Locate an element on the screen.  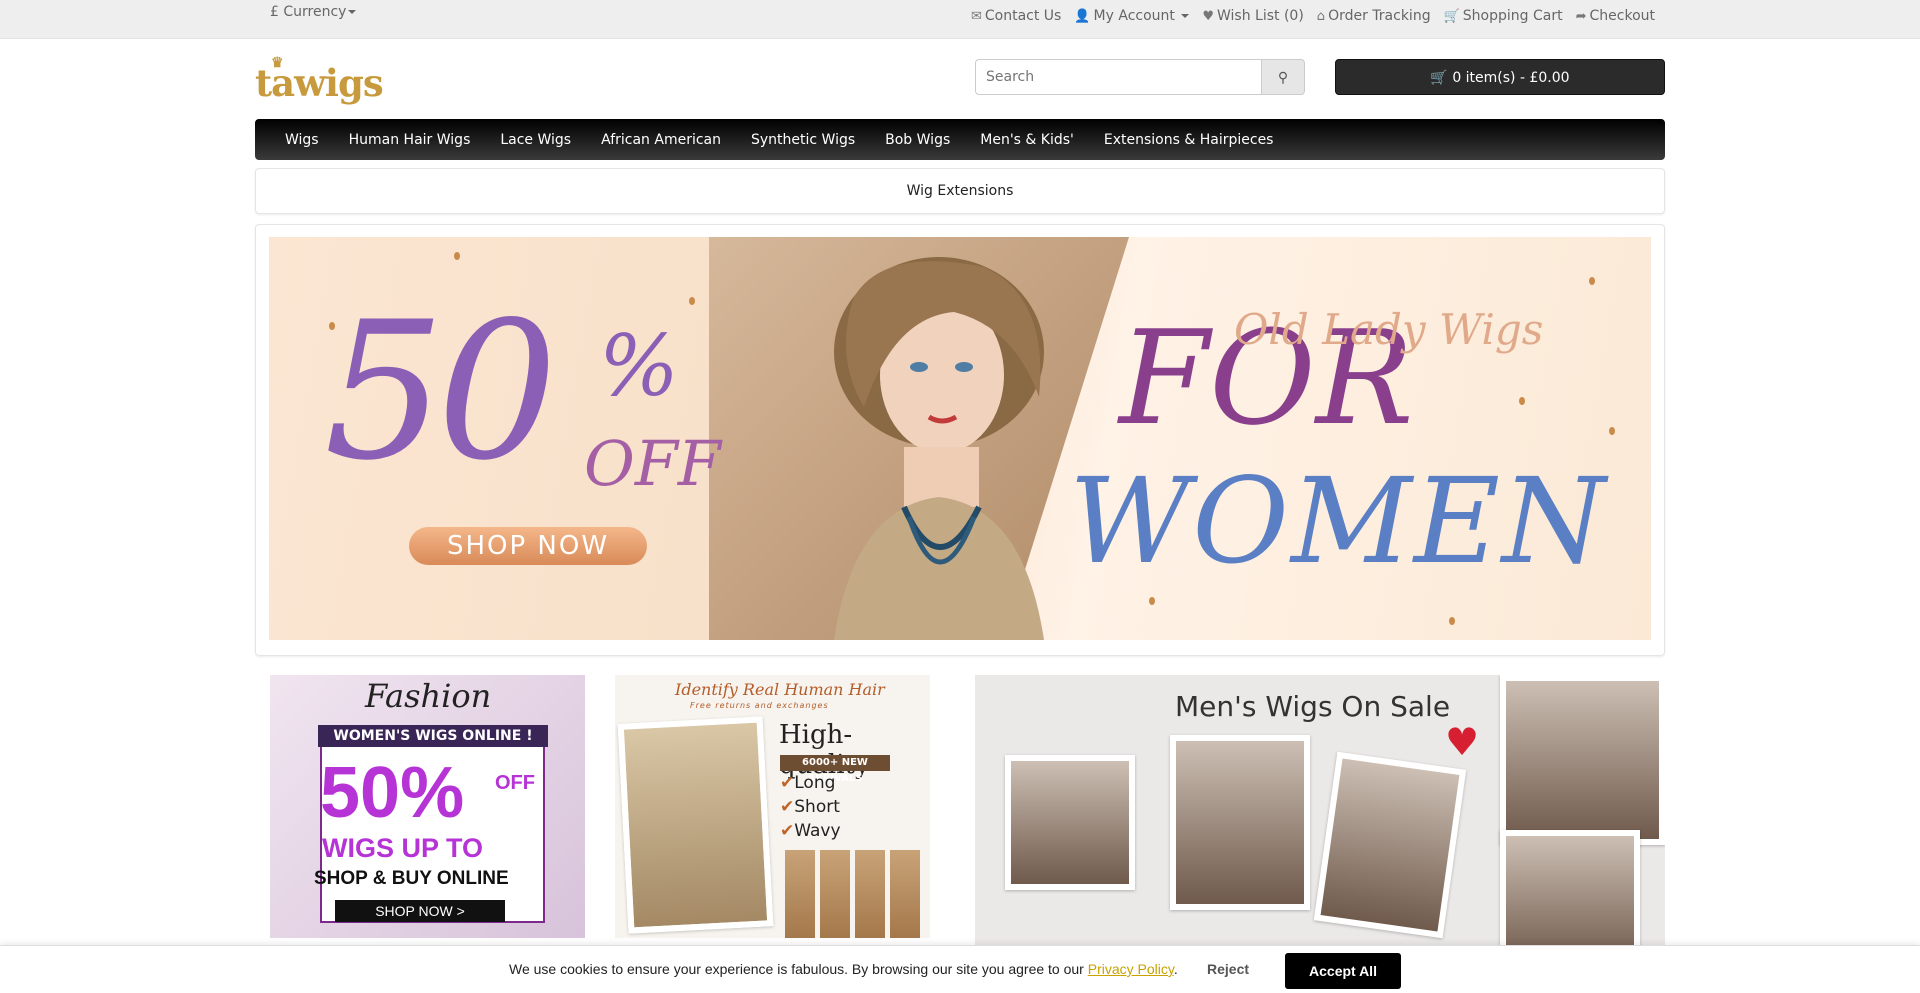
my-account-label: My Account is located at coordinates (1134, 16).